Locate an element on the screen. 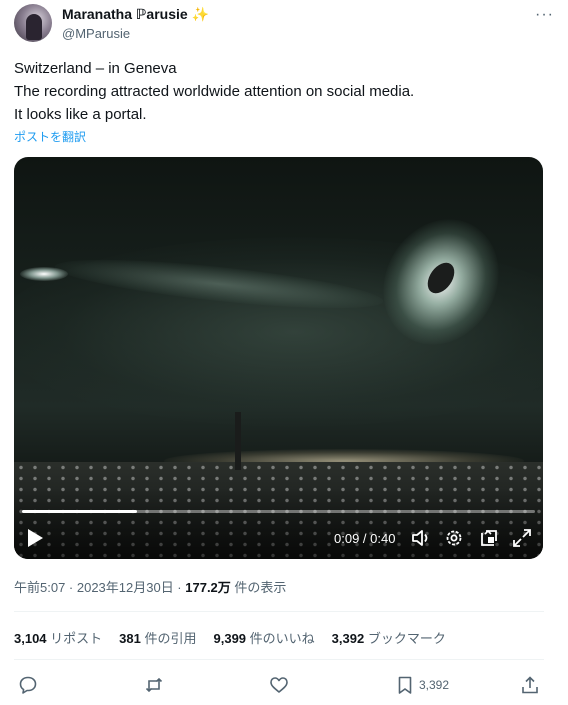  like-button is located at coordinates (279, 685).